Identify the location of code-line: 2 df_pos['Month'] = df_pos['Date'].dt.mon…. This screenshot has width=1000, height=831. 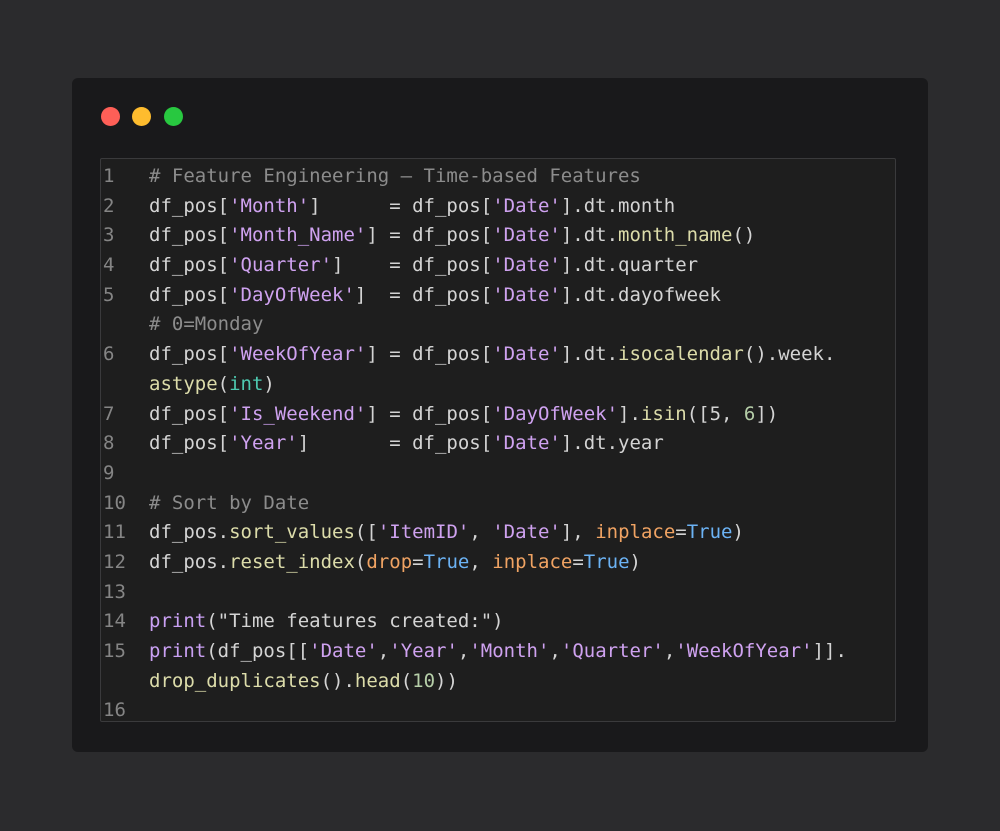
(498, 207).